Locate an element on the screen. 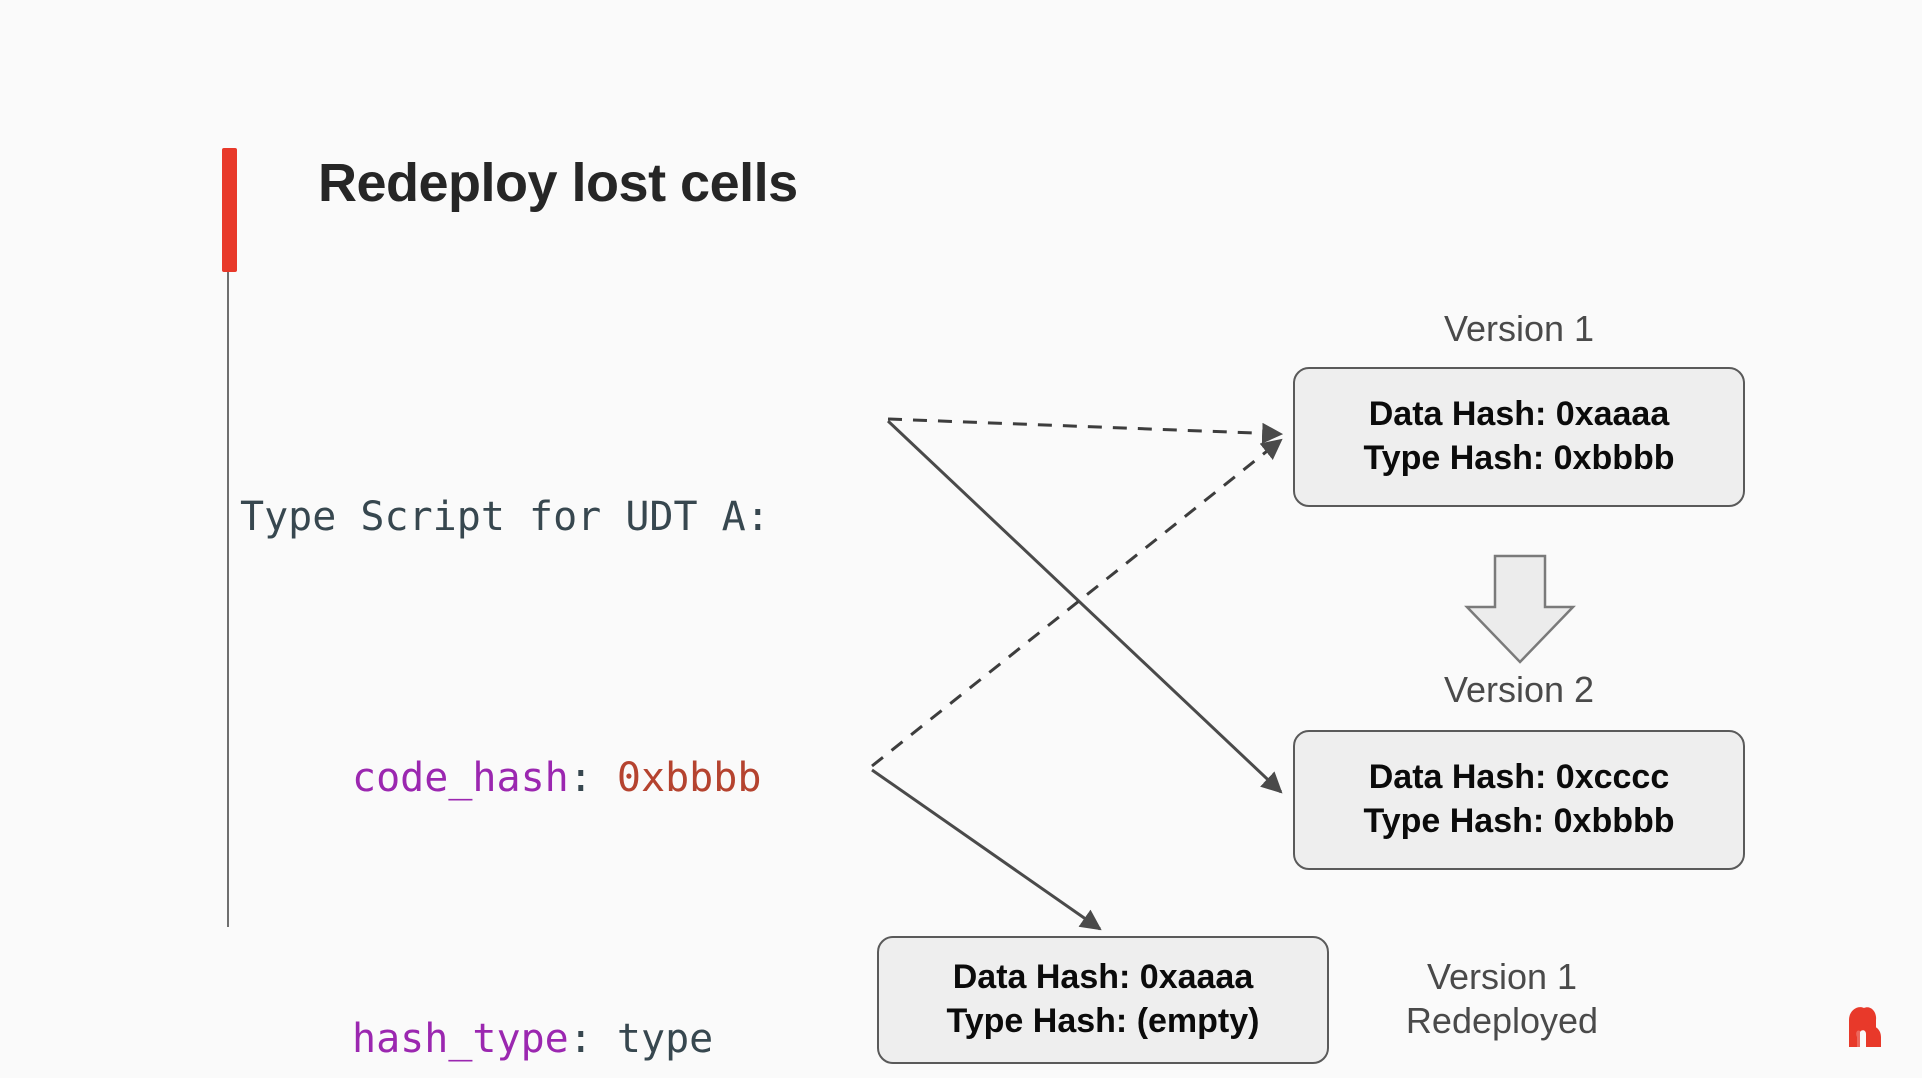 The width and height of the screenshot is (1922, 1078). redeployed-label-line-2: Redeployed is located at coordinates (1502, 1020).